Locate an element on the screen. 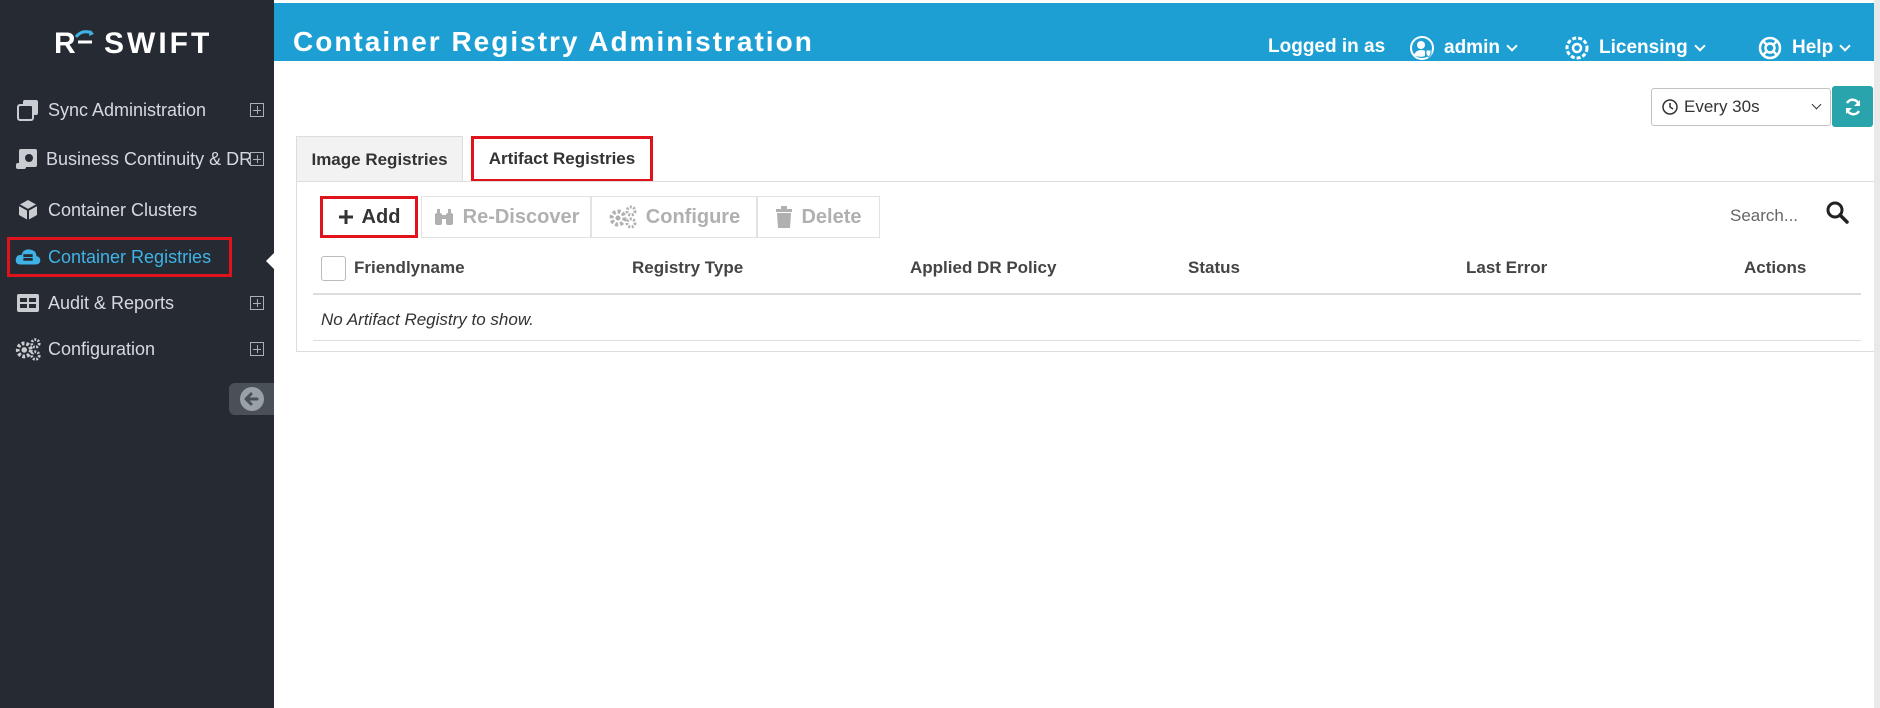 The image size is (1880, 708). page-scrollbar is located at coordinates (1877, 354).